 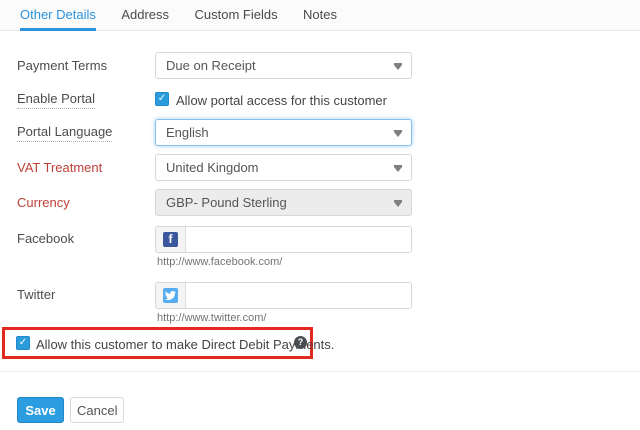 I want to click on tab-custom-fields: Custom Fields, so click(x=235, y=15).